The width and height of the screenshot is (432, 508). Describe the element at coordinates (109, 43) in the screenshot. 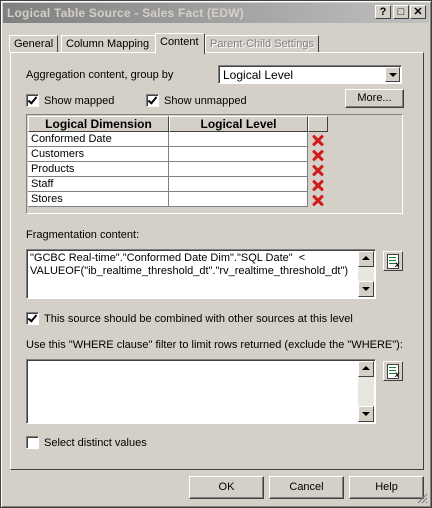

I see `tab-column-mapping: Column Mapping` at that location.